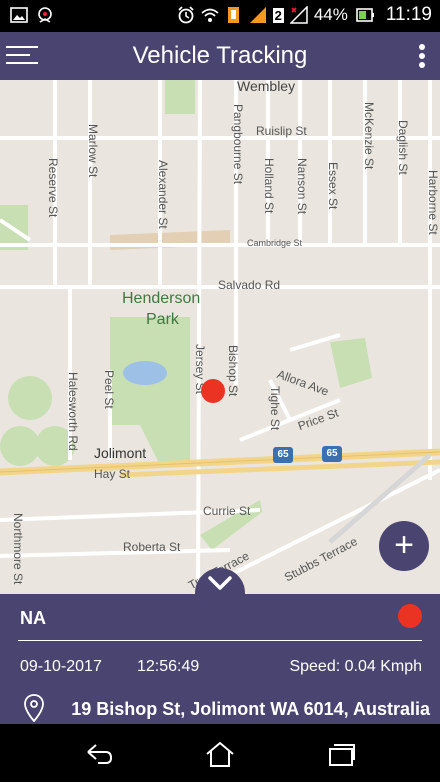 The height and width of the screenshot is (782, 440). Describe the element at coordinates (341, 754) in the screenshot. I see `recents-icon` at that location.